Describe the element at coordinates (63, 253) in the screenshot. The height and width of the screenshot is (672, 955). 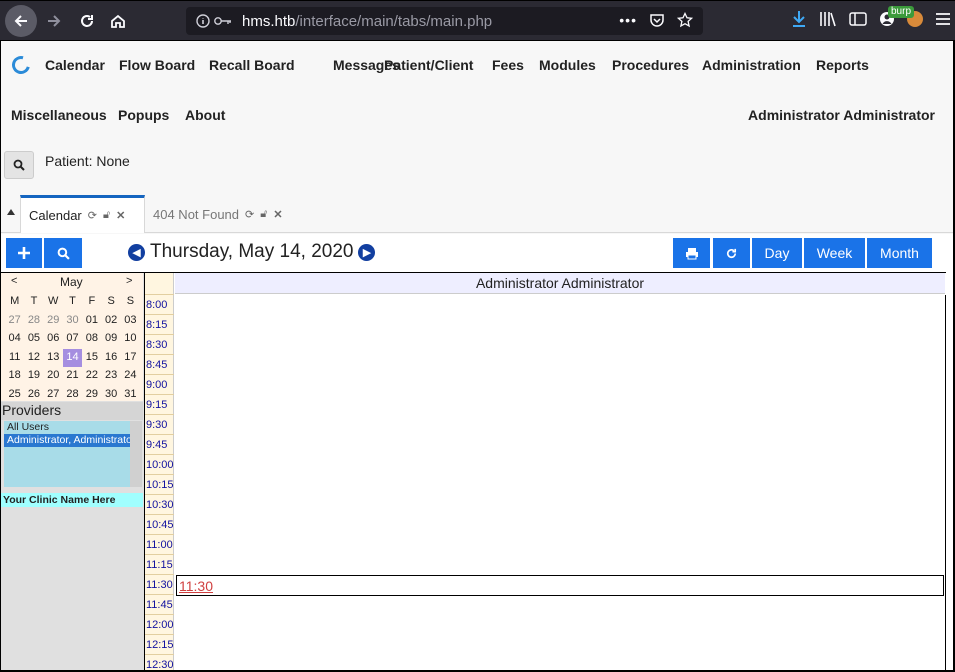
I see `search-events-button` at that location.